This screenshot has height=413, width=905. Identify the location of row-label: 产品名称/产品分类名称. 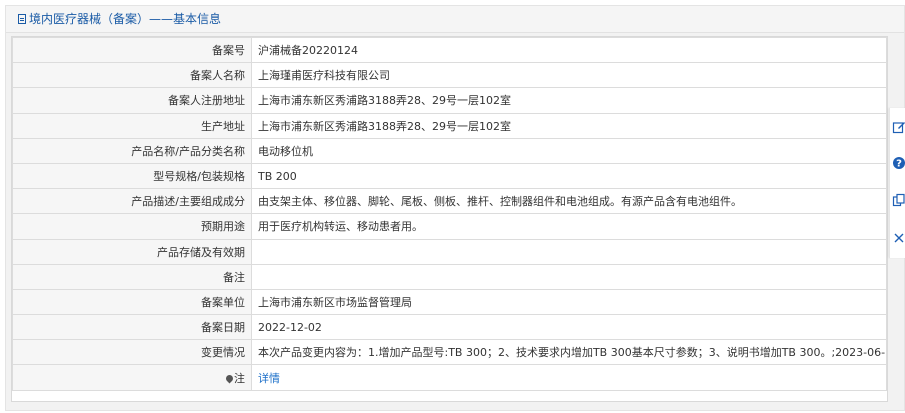
(132, 150).